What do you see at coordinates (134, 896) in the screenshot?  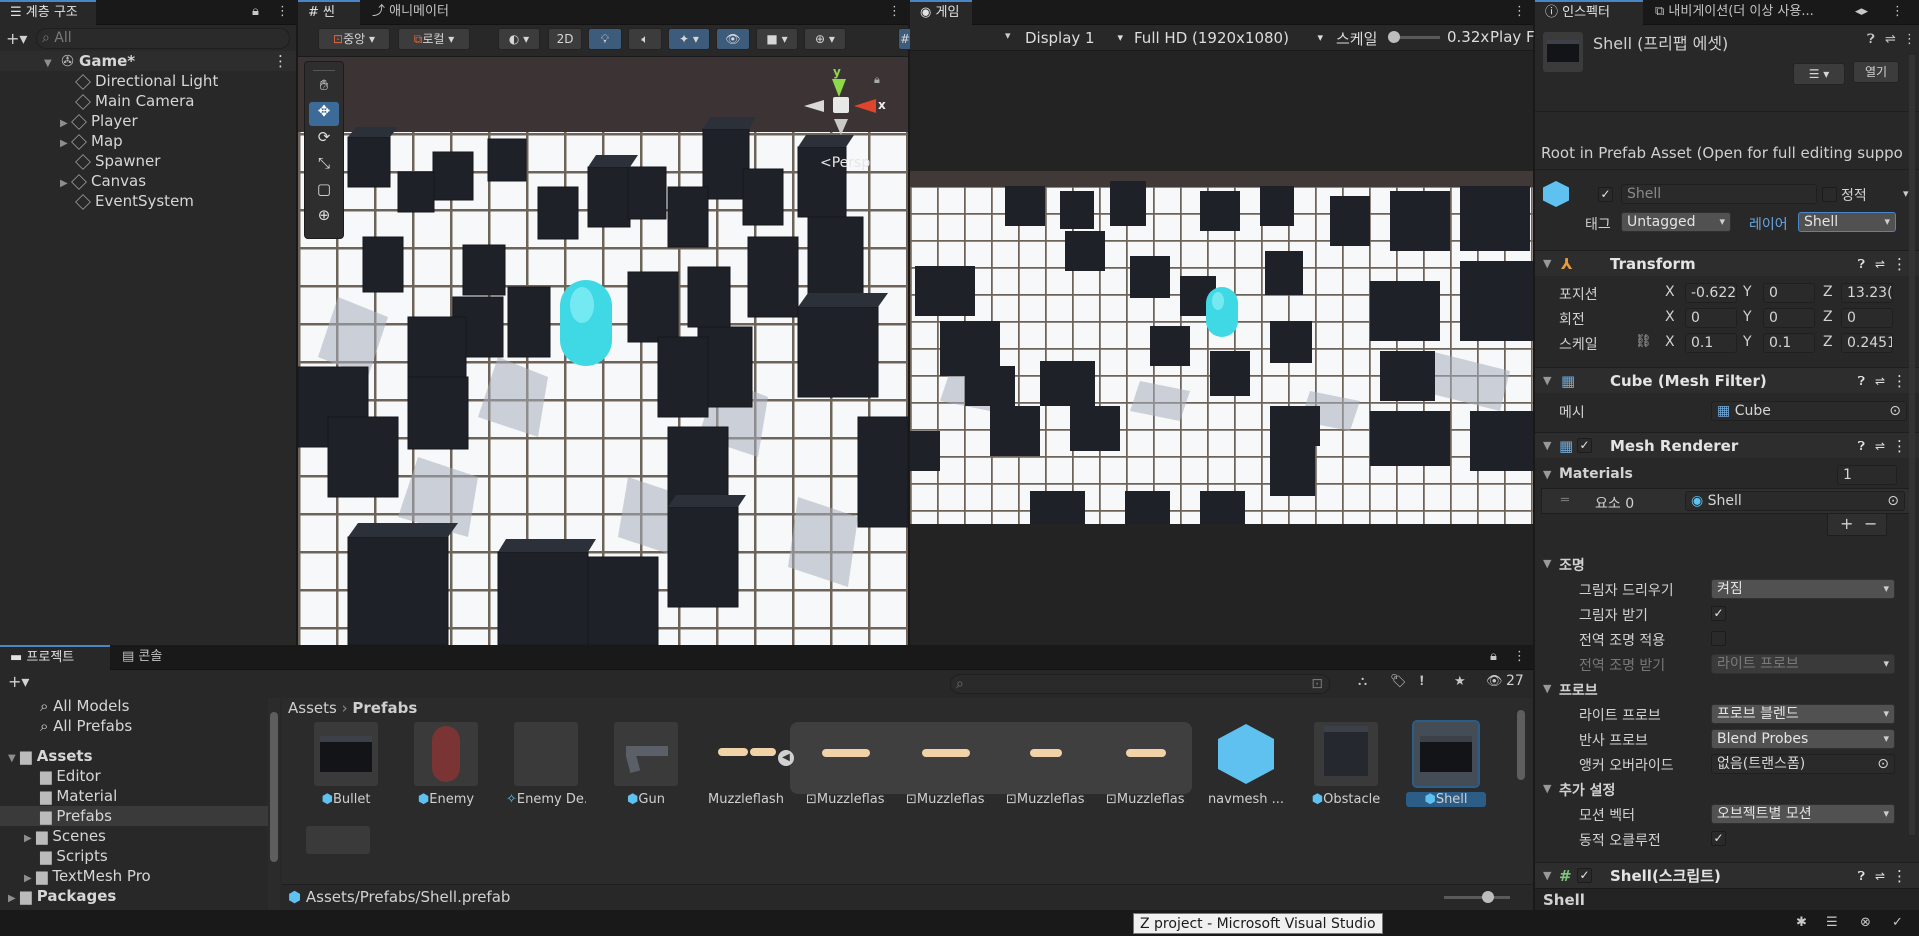 I see `packages-root: ▶ ▆ Packages` at bounding box center [134, 896].